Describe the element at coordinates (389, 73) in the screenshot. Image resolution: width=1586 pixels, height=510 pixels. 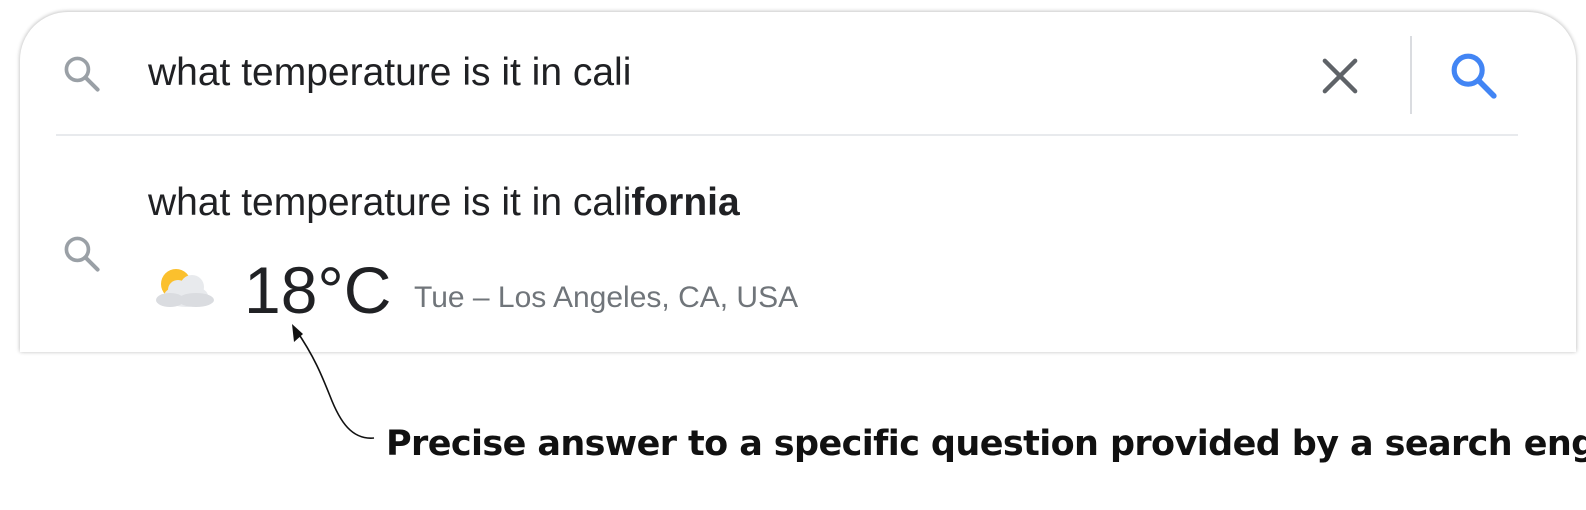
I see `search-input: what temperature is it in cali` at that location.